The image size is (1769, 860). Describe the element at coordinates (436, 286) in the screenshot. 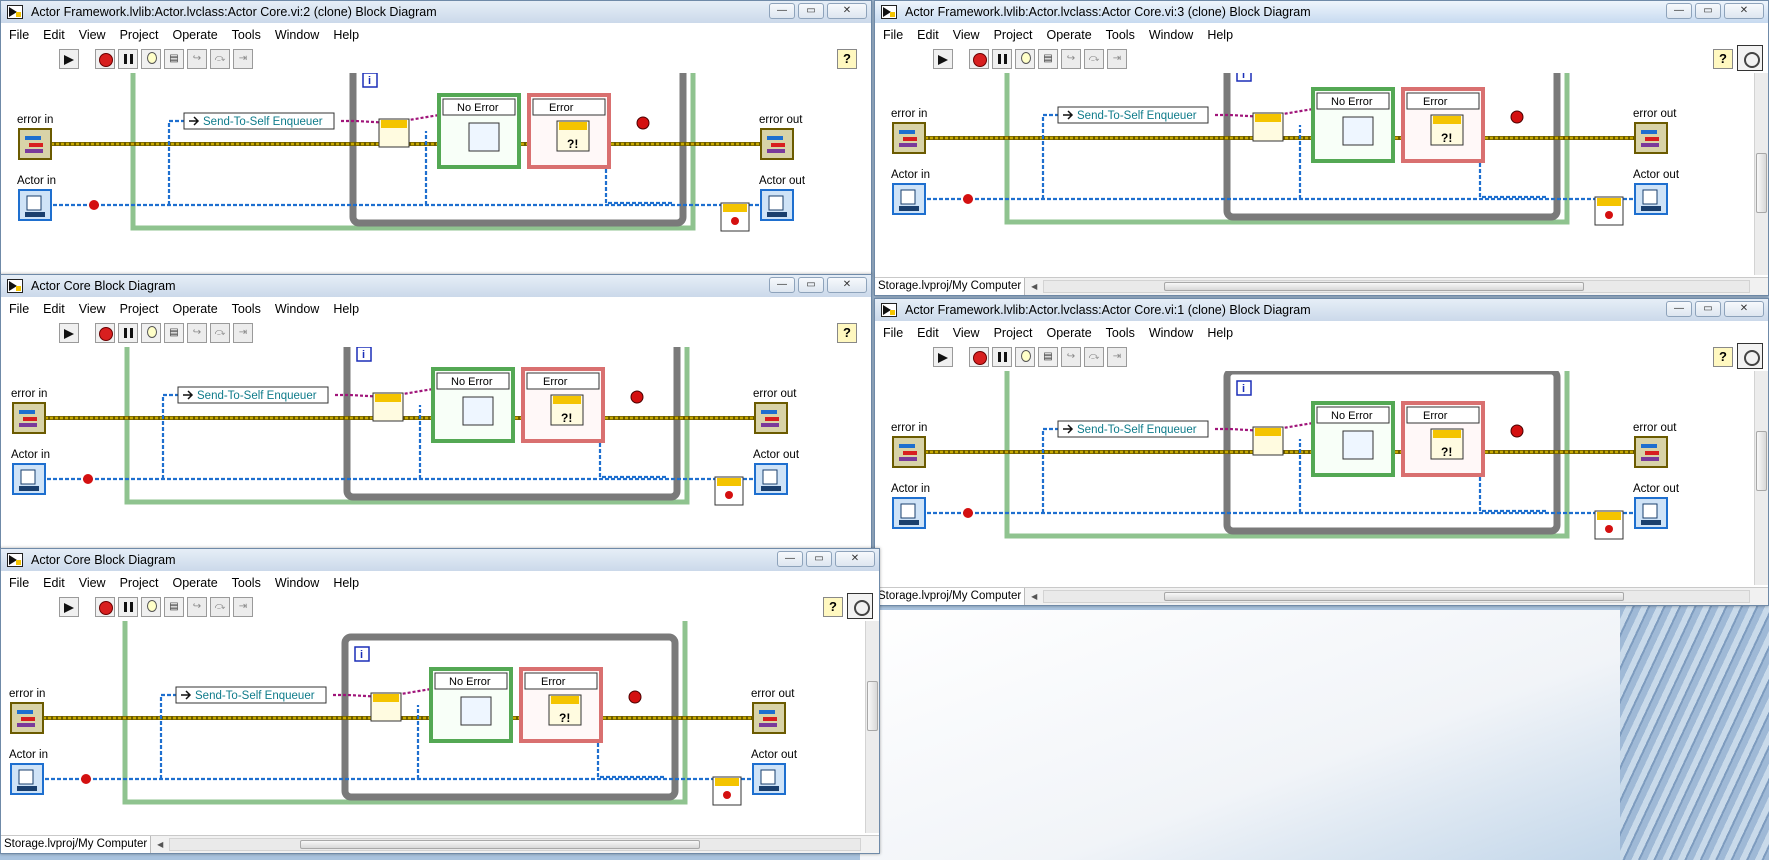

I see `title-bar: Actor Core Block Diagram — ▭ ✕` at that location.